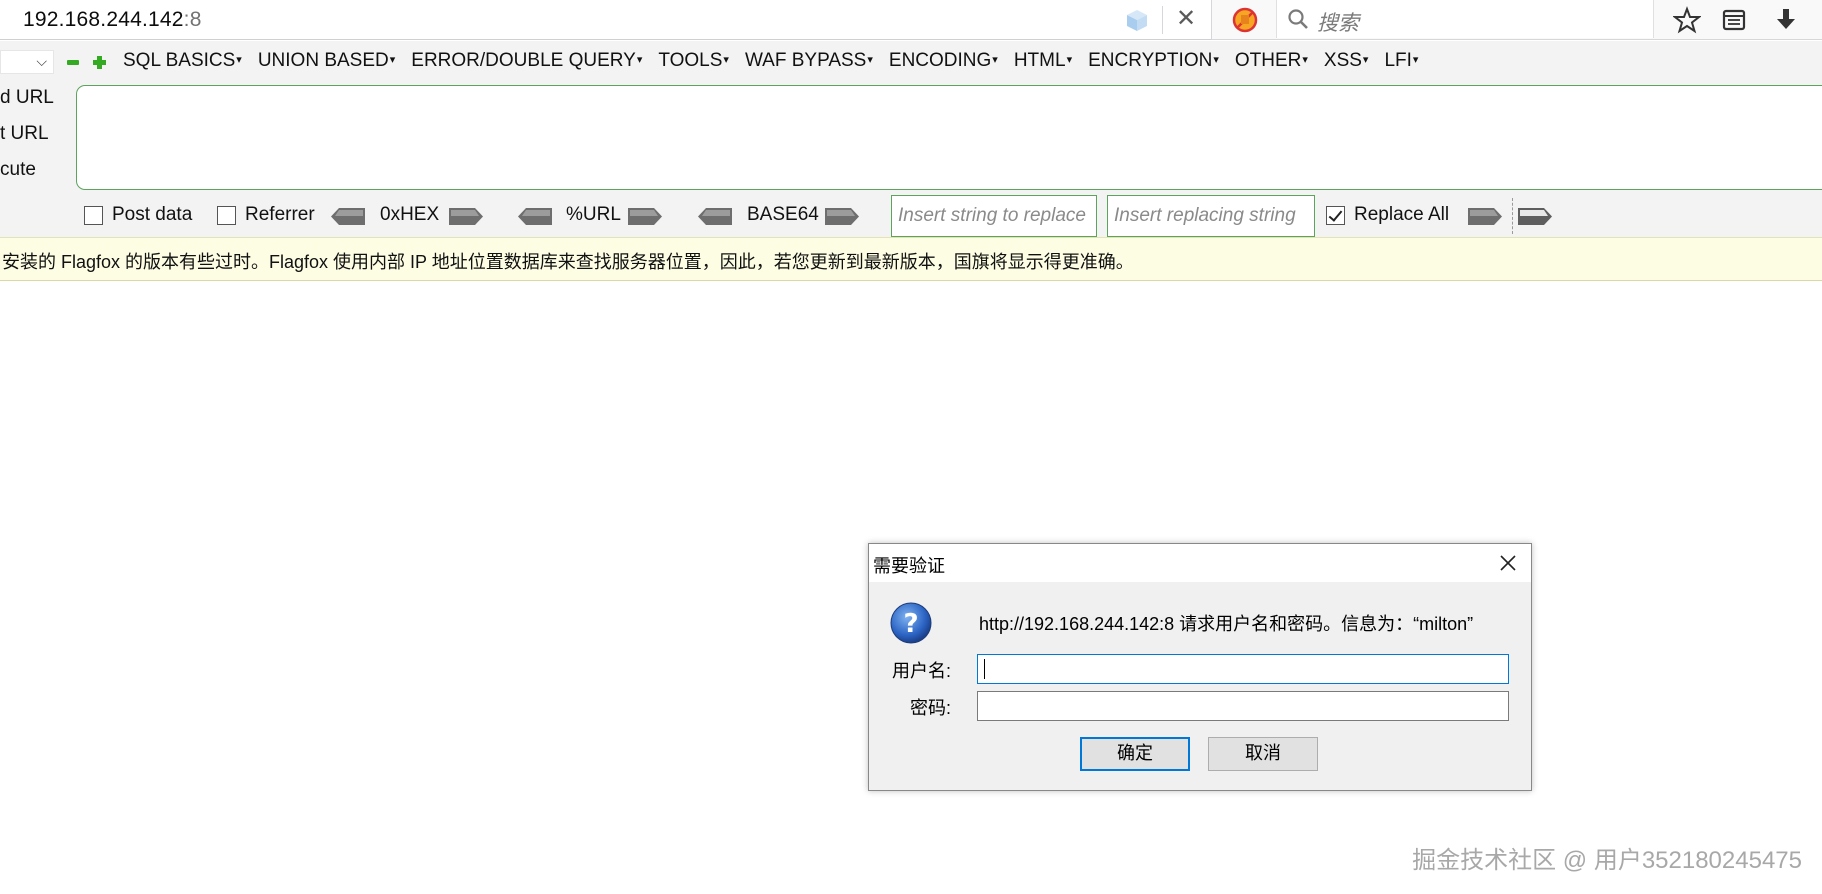  Describe the element at coordinates (152, 214) in the screenshot. I see `post-data-label: Post data` at that location.